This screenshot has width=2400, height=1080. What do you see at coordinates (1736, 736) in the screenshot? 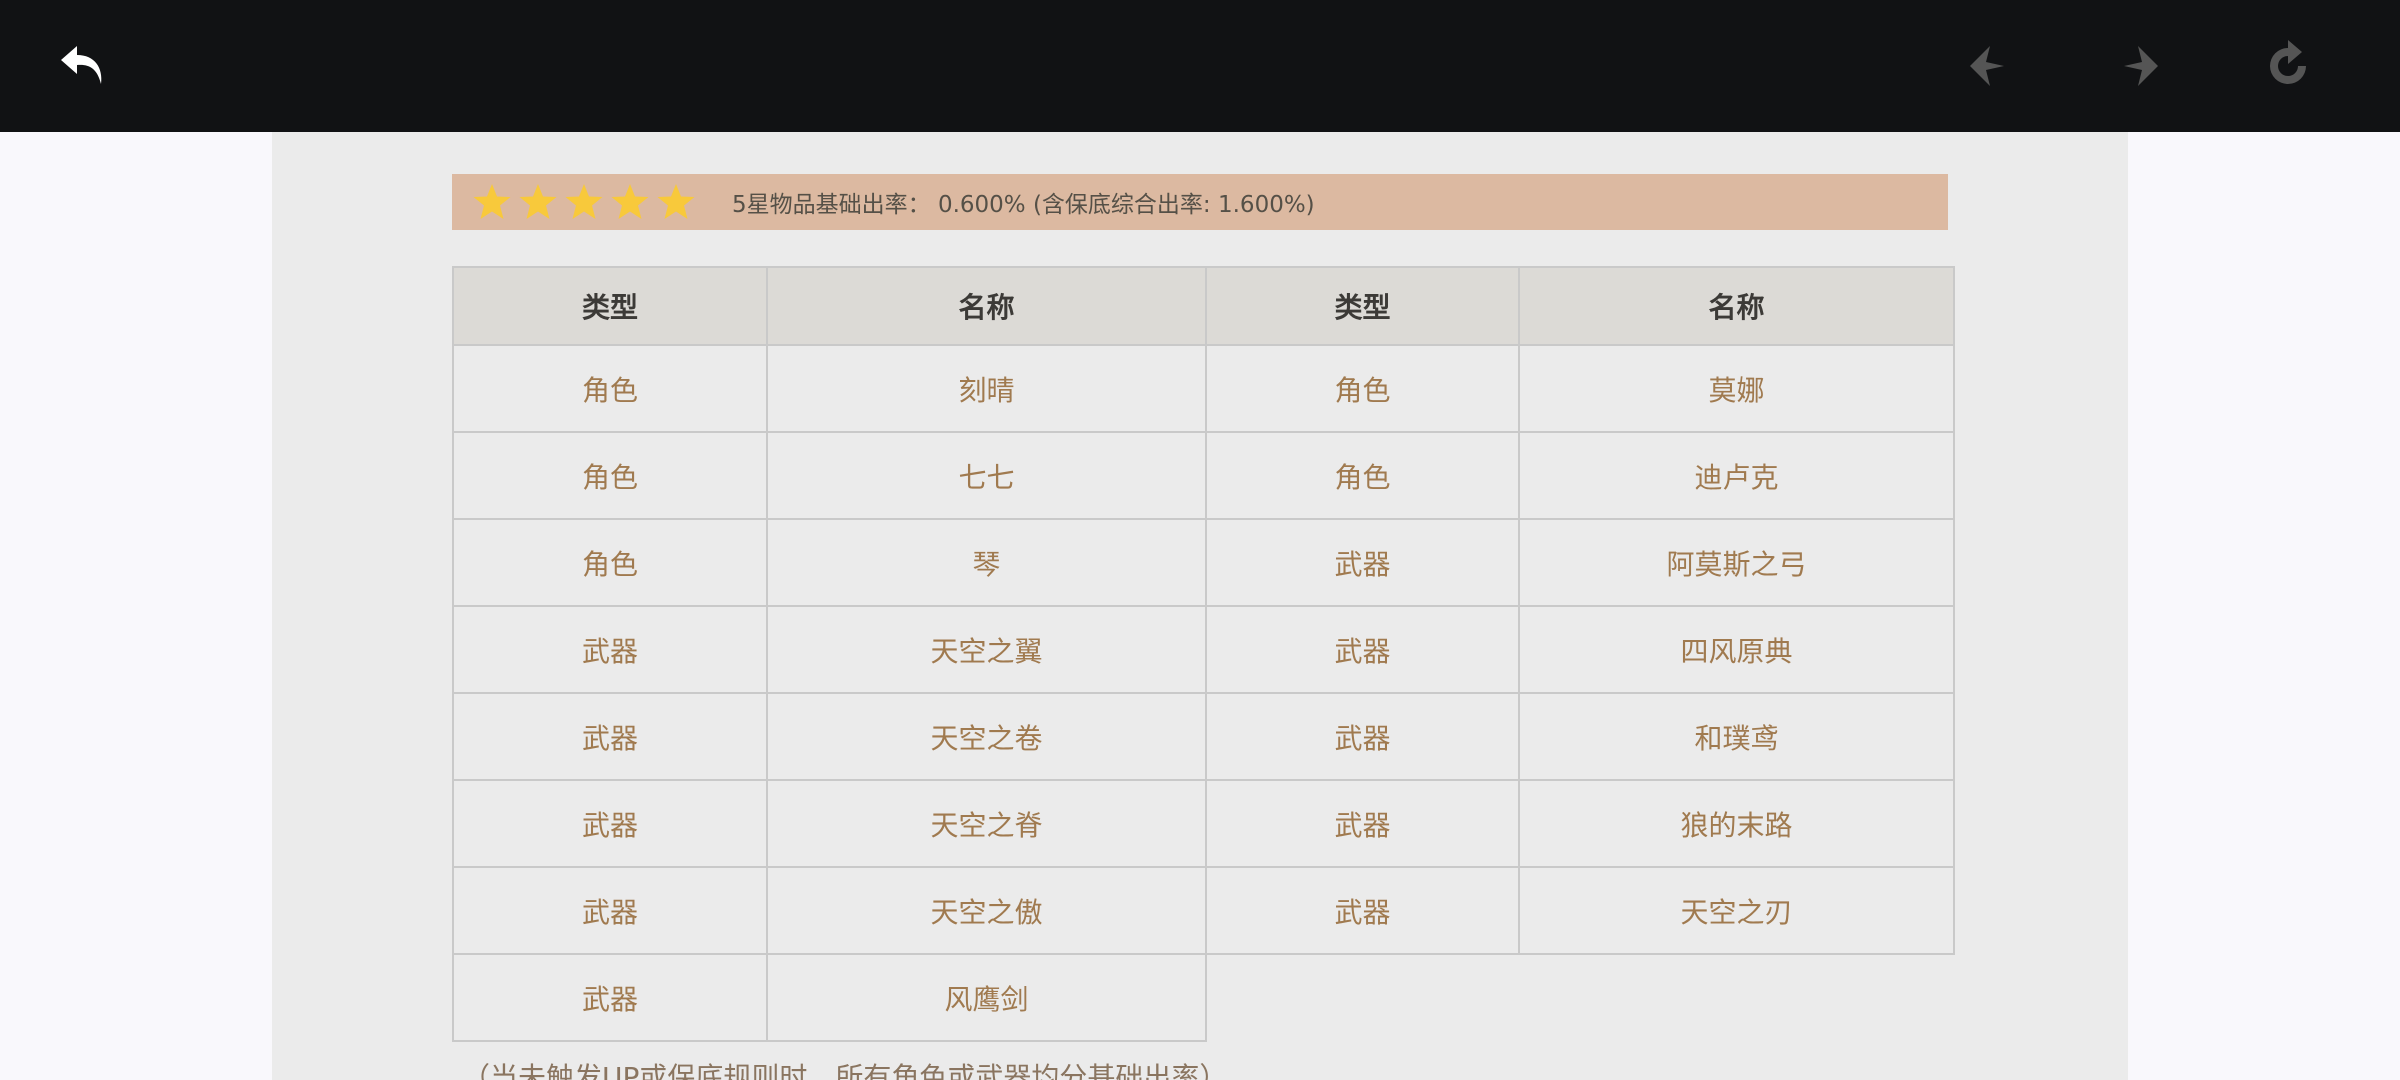
I see `cell-name: 和璞鸢` at bounding box center [1736, 736].